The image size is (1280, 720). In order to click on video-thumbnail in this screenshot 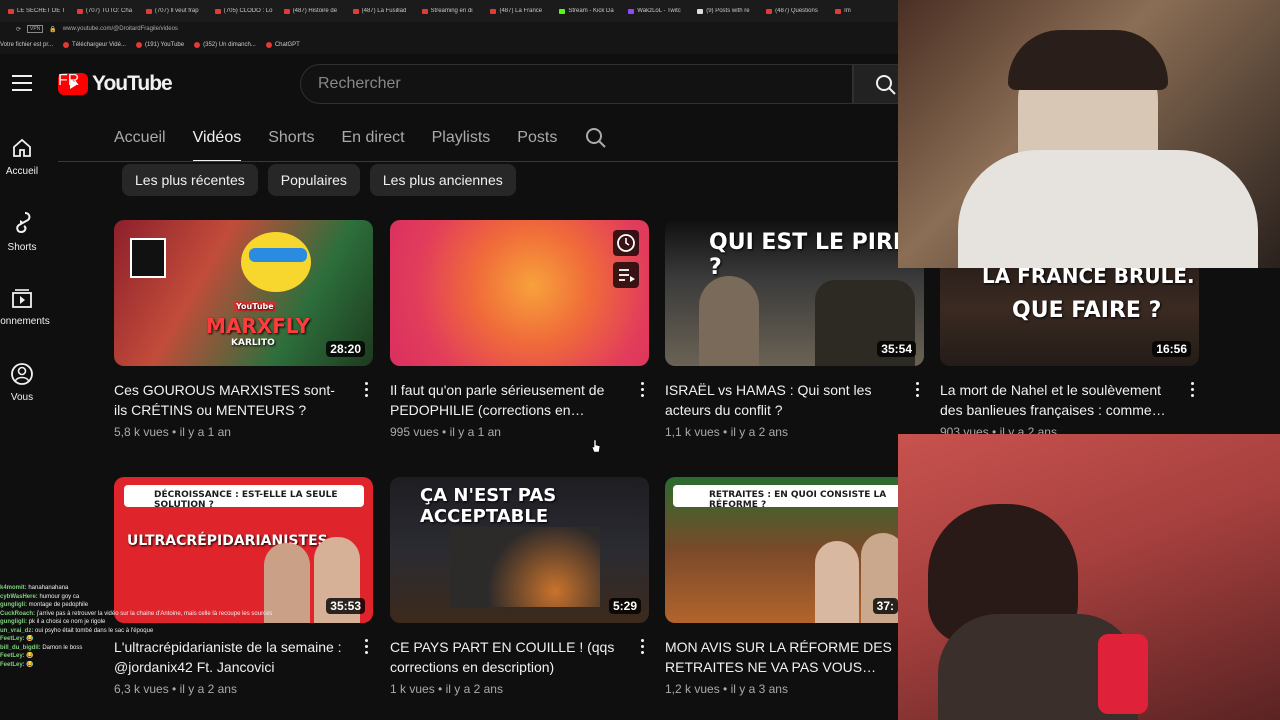, I will do `click(519, 293)`.